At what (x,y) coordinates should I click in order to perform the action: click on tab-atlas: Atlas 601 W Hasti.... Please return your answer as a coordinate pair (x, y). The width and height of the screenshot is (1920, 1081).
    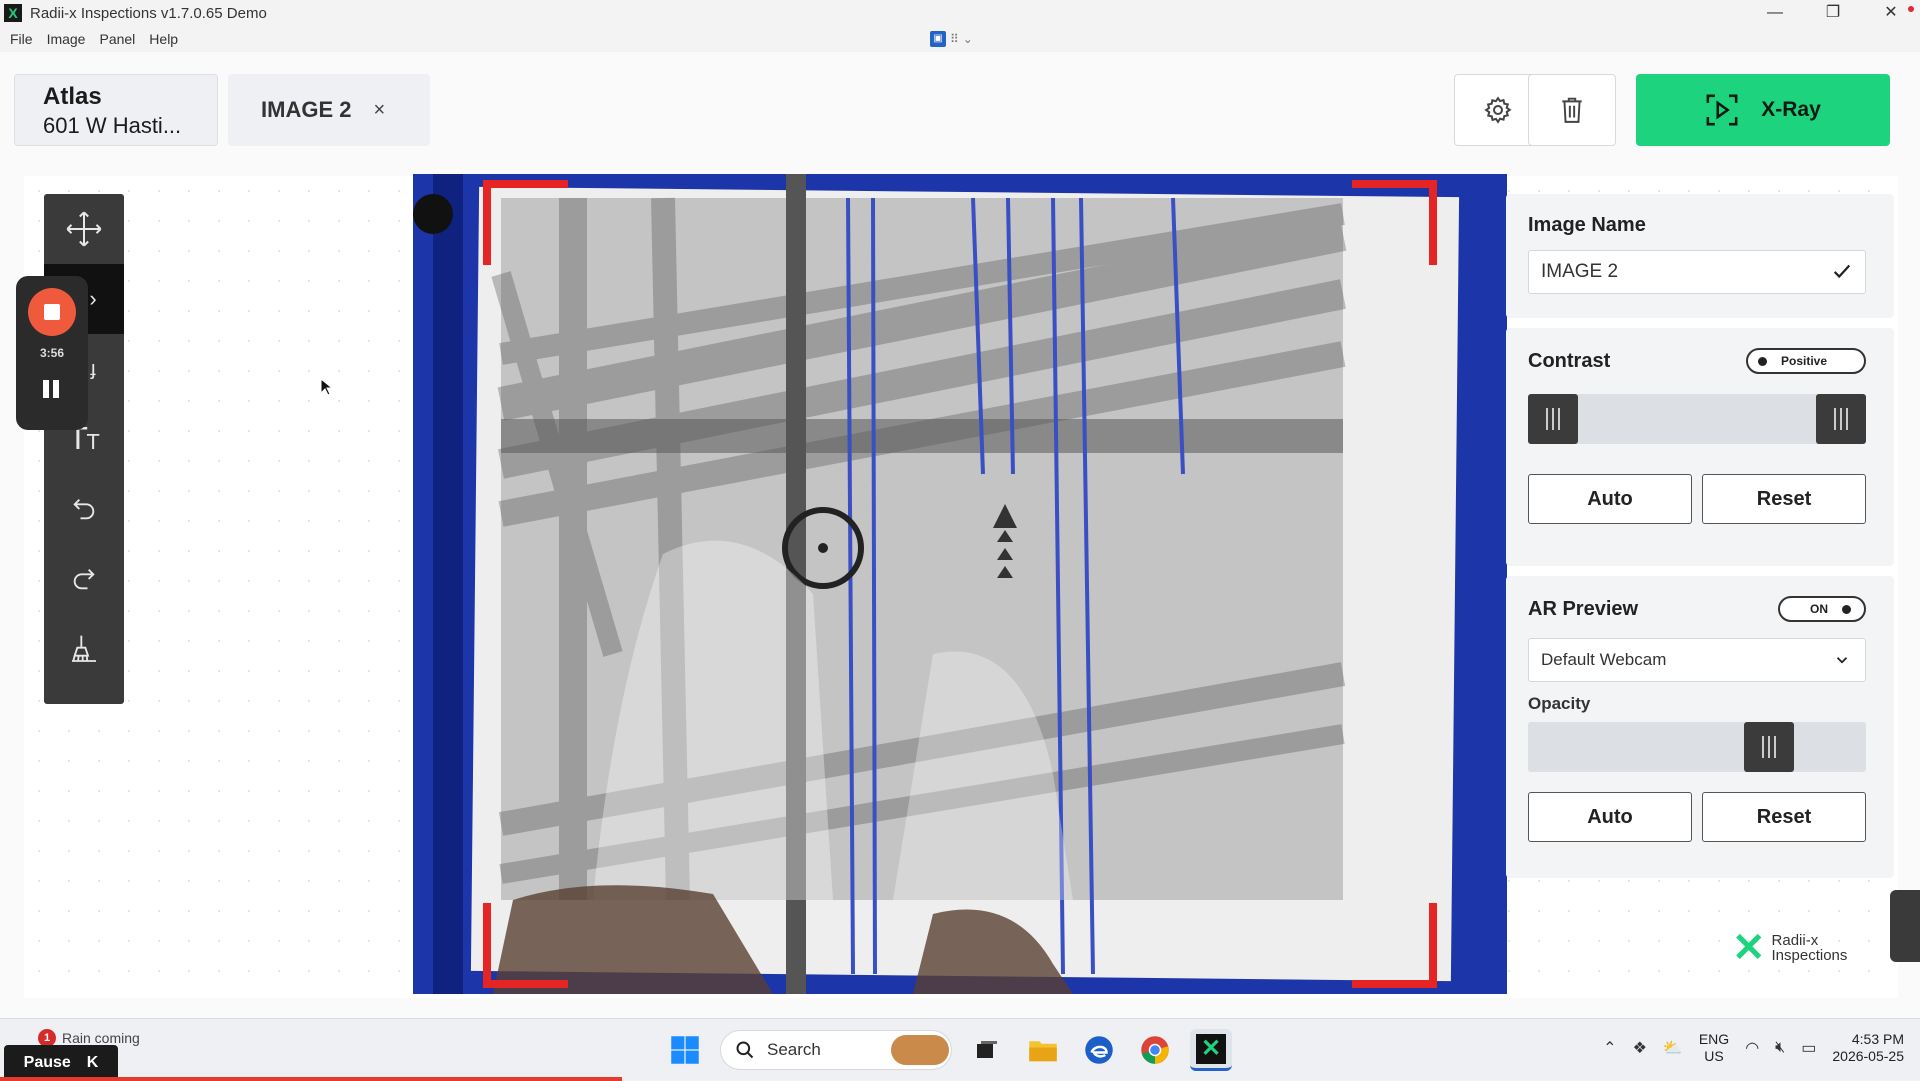
    Looking at the image, I should click on (116, 110).